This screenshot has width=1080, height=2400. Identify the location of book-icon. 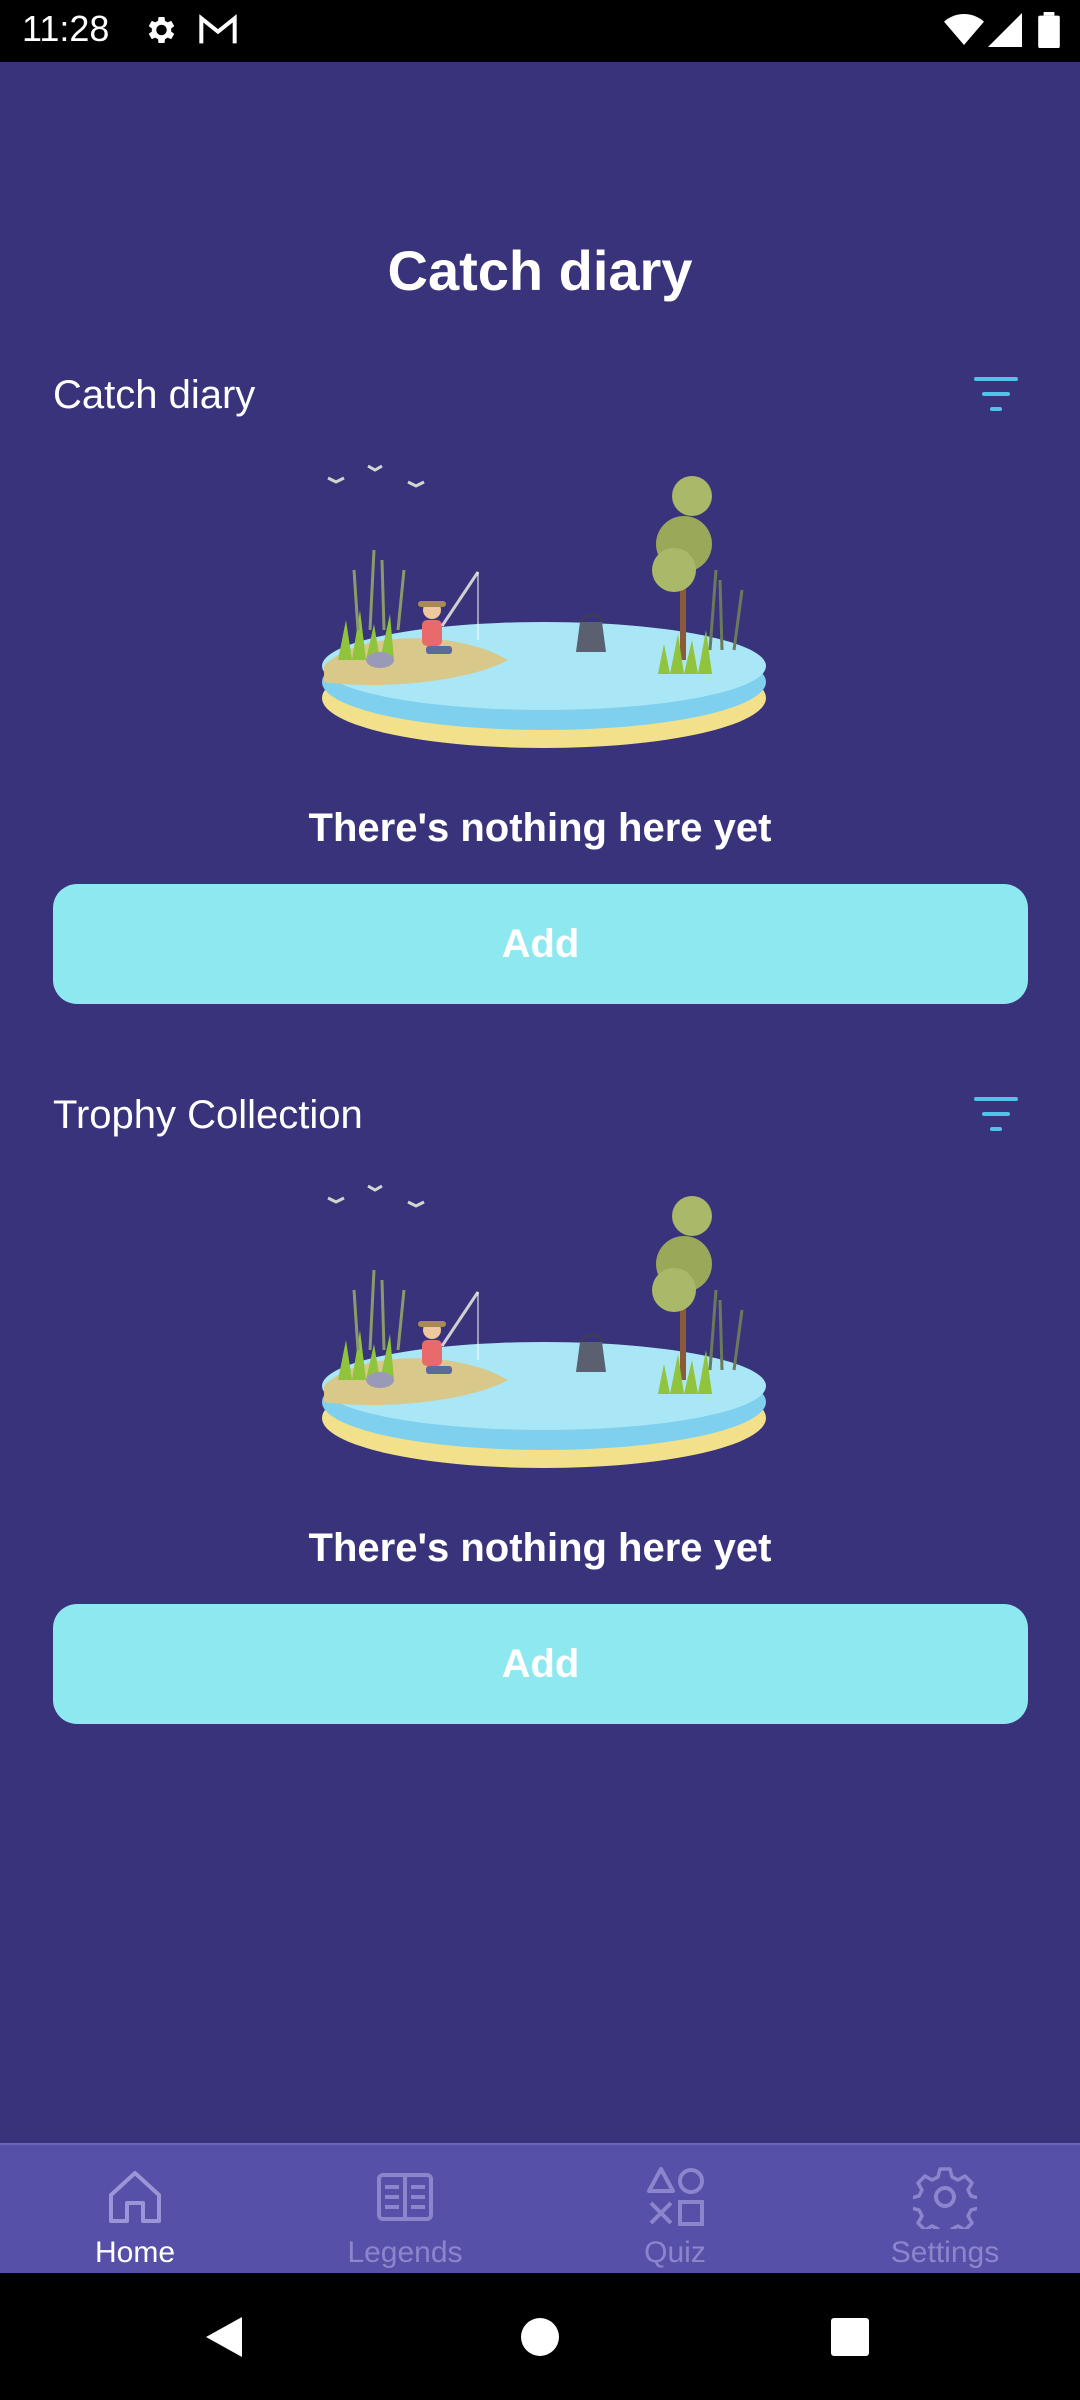
(405, 2197).